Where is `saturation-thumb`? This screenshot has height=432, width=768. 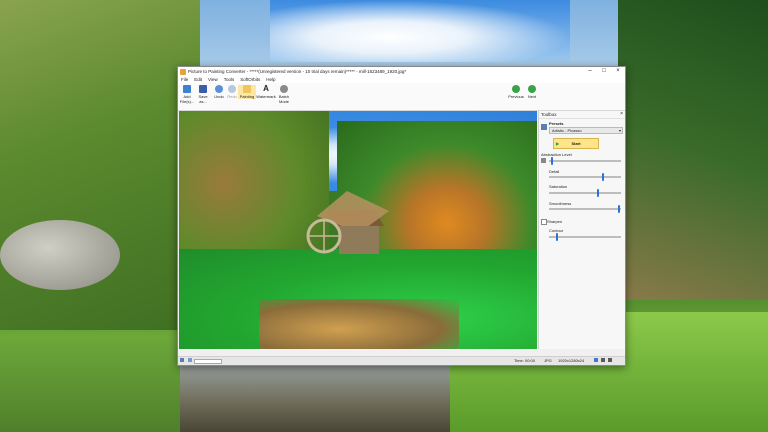 saturation-thumb is located at coordinates (597, 193).